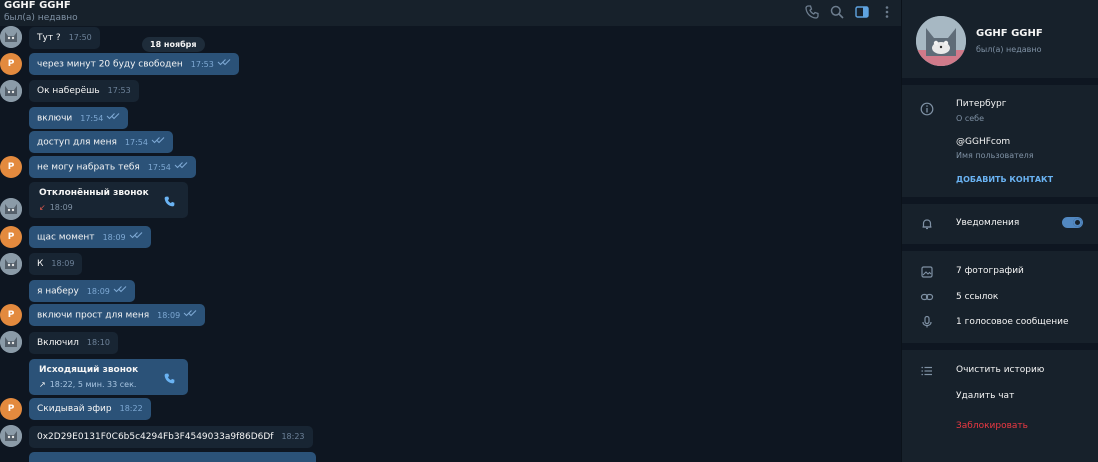 The image size is (1098, 462). I want to click on sidebar-toggle-icon, so click(862, 12).